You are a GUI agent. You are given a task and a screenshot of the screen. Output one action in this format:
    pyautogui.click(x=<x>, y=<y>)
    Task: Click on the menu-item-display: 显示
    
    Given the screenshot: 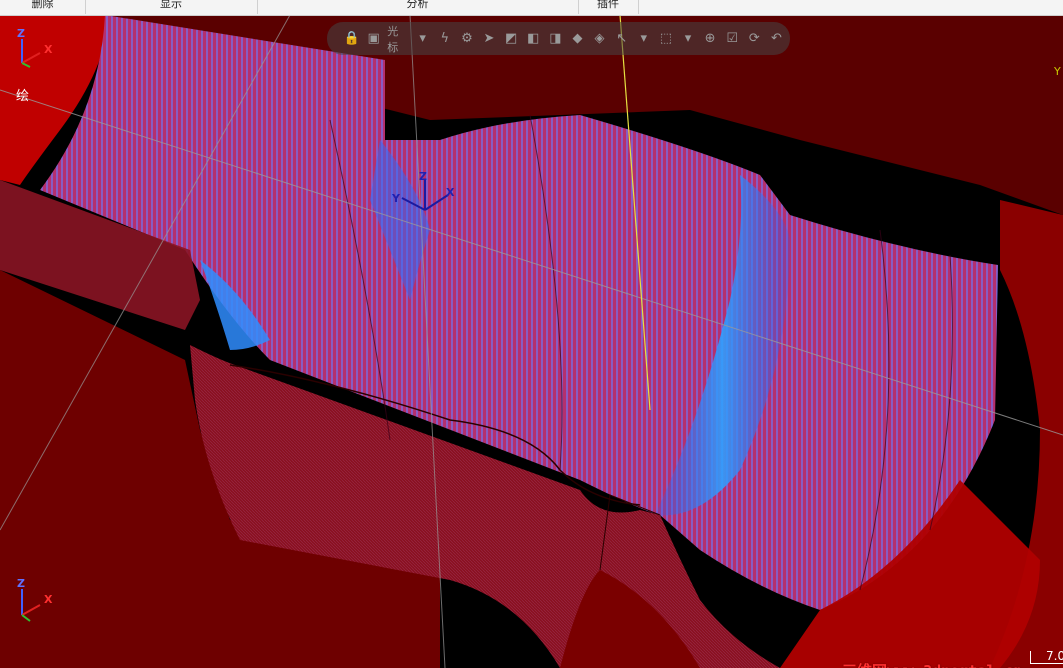 What is the action you would take?
    pyautogui.click(x=171, y=7)
    